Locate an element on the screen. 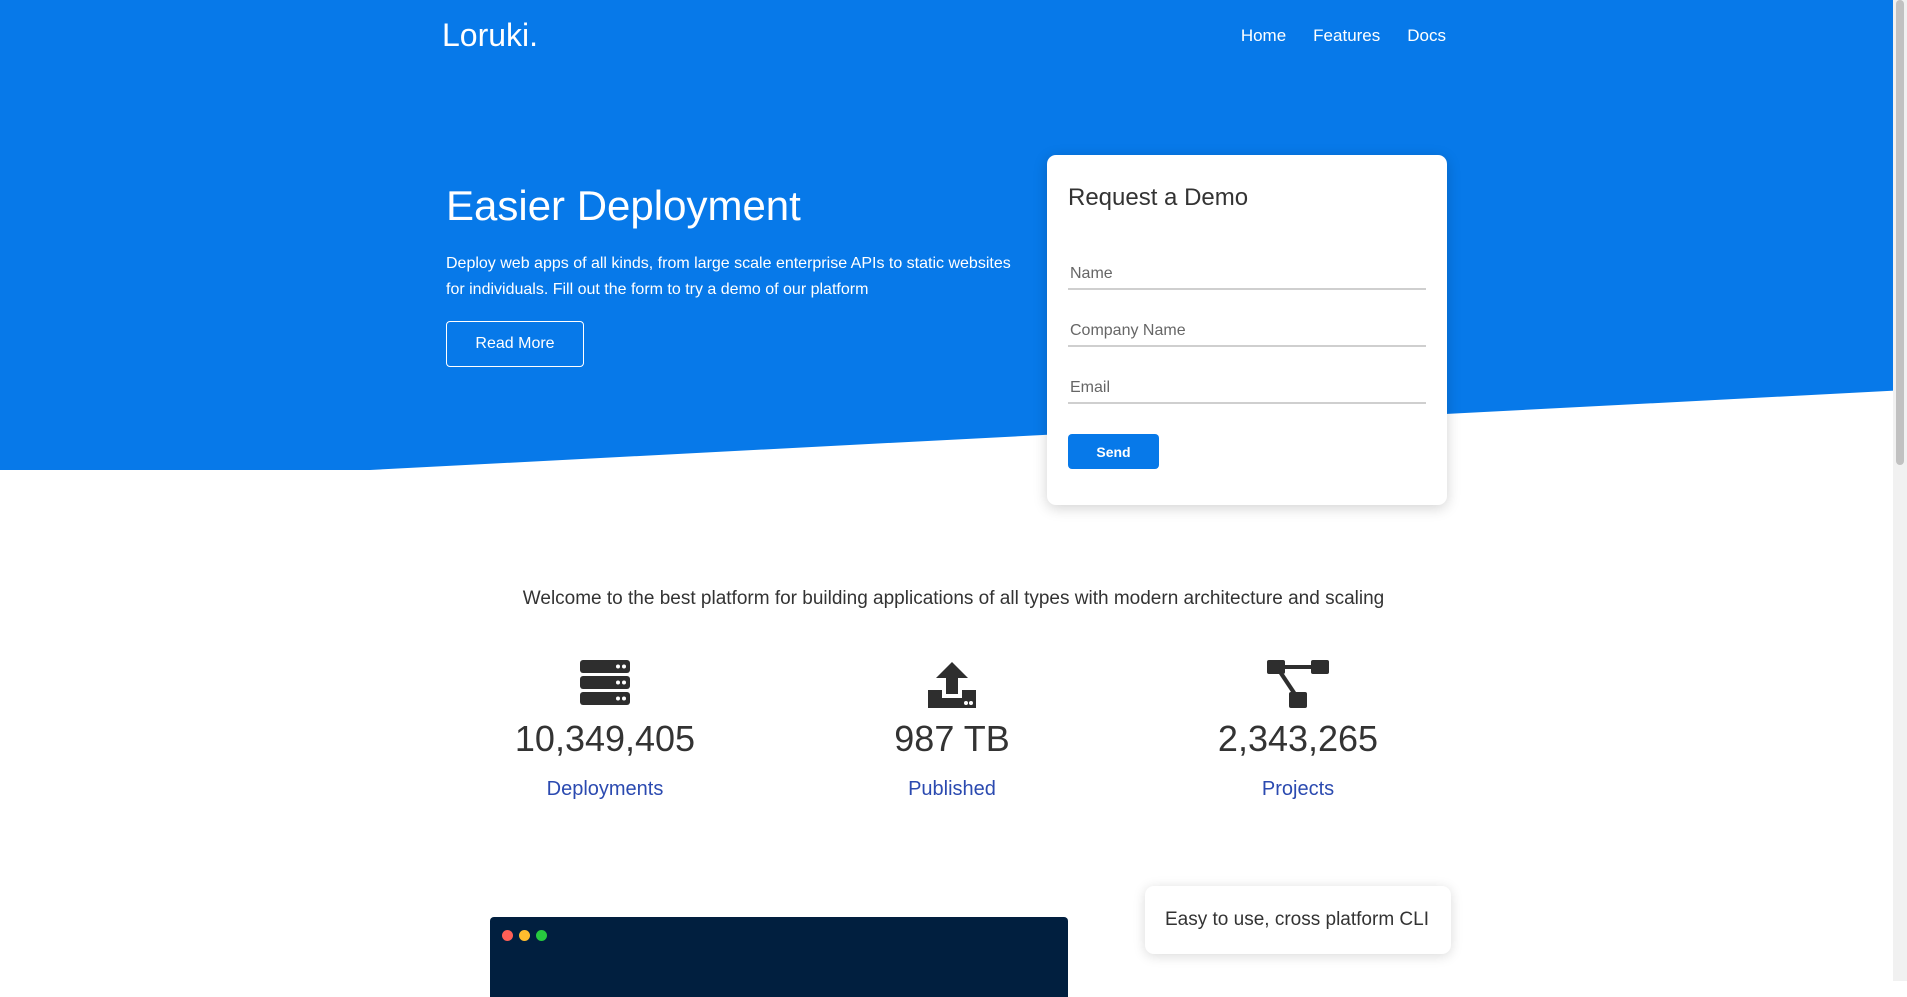 The width and height of the screenshot is (1907, 997). stat-value: 10,349,405 is located at coordinates (605, 738).